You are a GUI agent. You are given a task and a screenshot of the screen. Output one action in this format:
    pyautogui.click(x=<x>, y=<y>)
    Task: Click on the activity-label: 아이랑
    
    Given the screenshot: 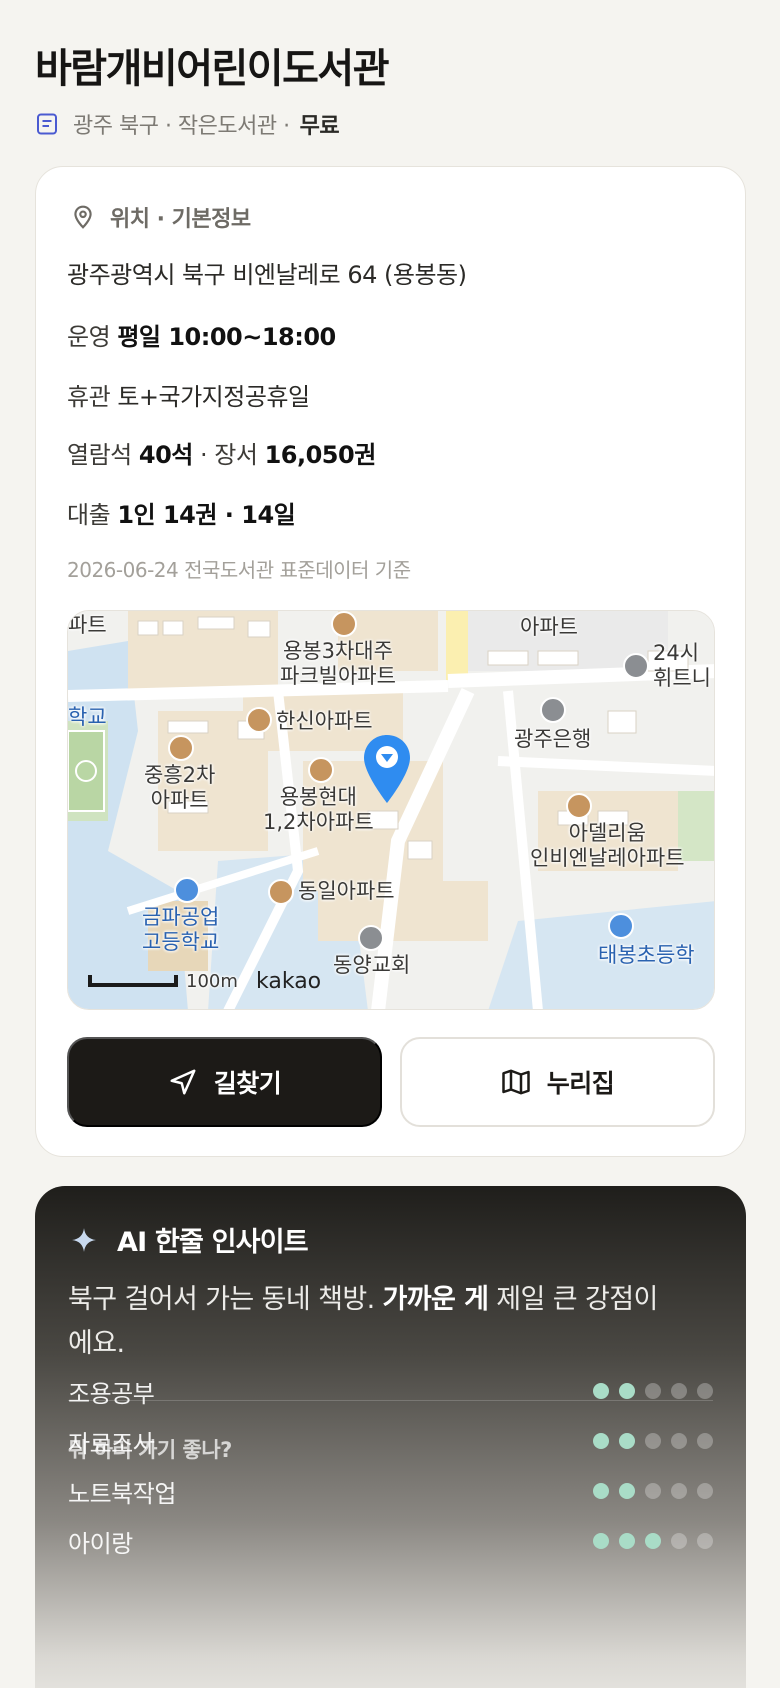 What is the action you would take?
    pyautogui.click(x=100, y=1543)
    